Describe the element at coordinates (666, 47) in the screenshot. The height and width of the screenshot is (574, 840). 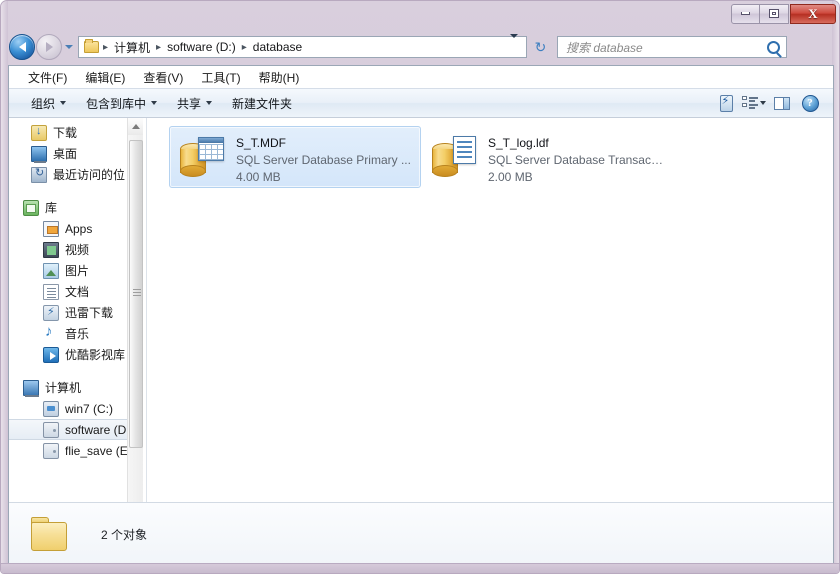
I see `search-input: 搜索 database` at that location.